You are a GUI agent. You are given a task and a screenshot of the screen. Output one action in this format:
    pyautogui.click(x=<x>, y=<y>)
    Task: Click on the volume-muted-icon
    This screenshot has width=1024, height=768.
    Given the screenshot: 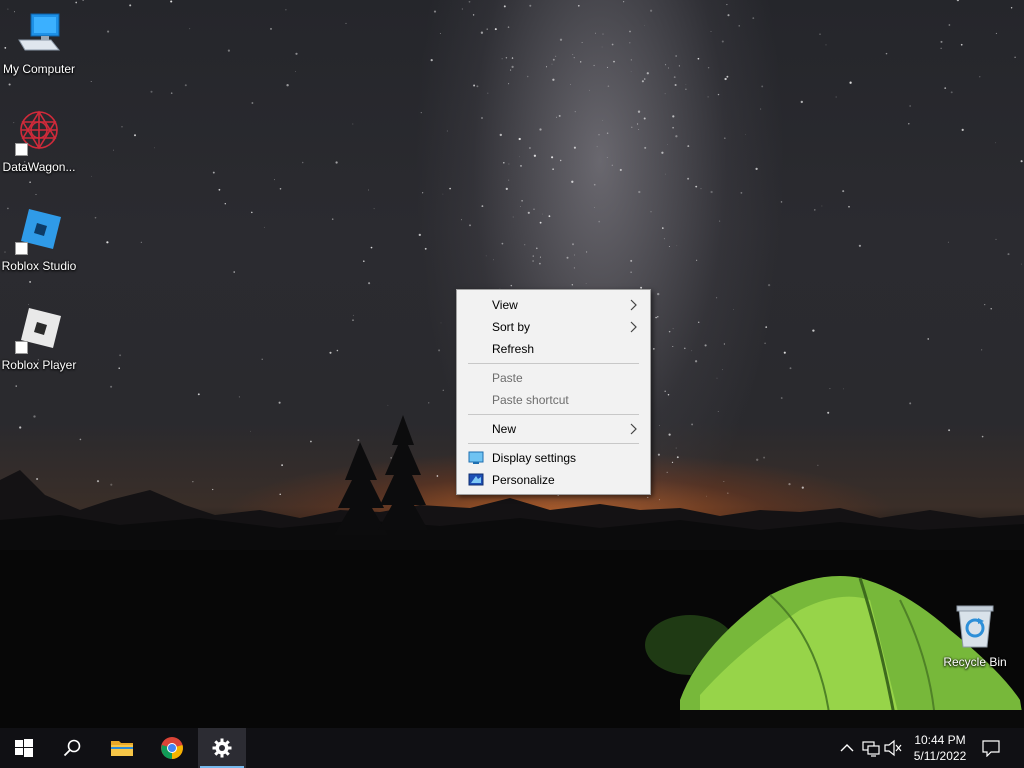 What is the action you would take?
    pyautogui.click(x=893, y=748)
    